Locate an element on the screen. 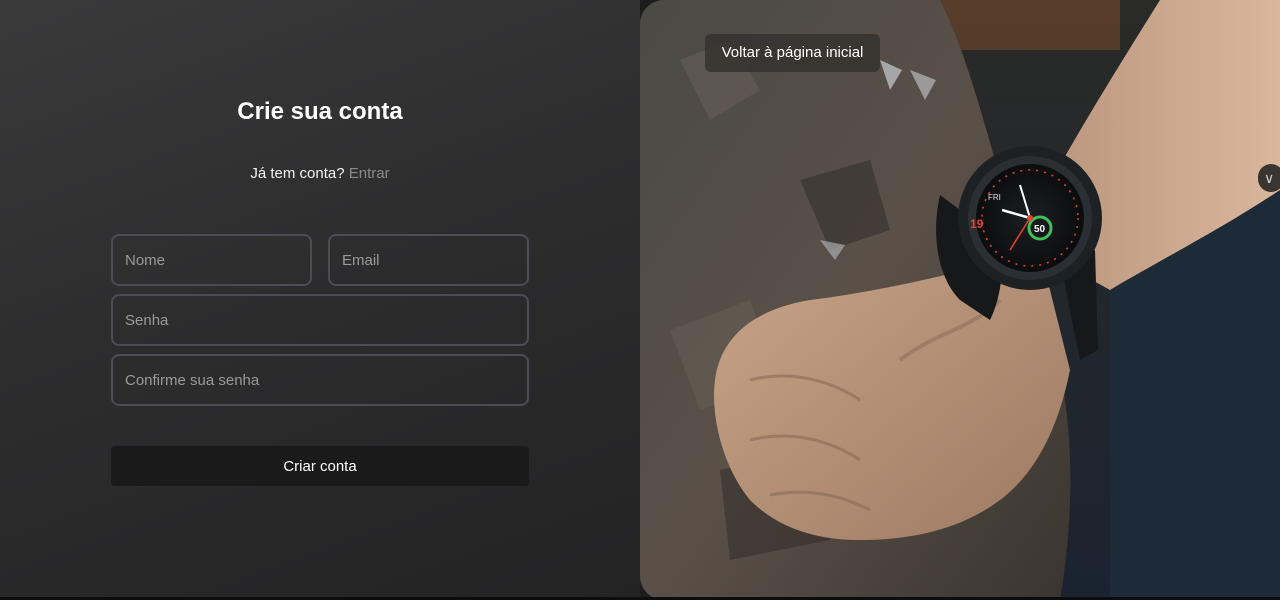 The width and height of the screenshot is (1280, 600). email-input is located at coordinates (428, 260).